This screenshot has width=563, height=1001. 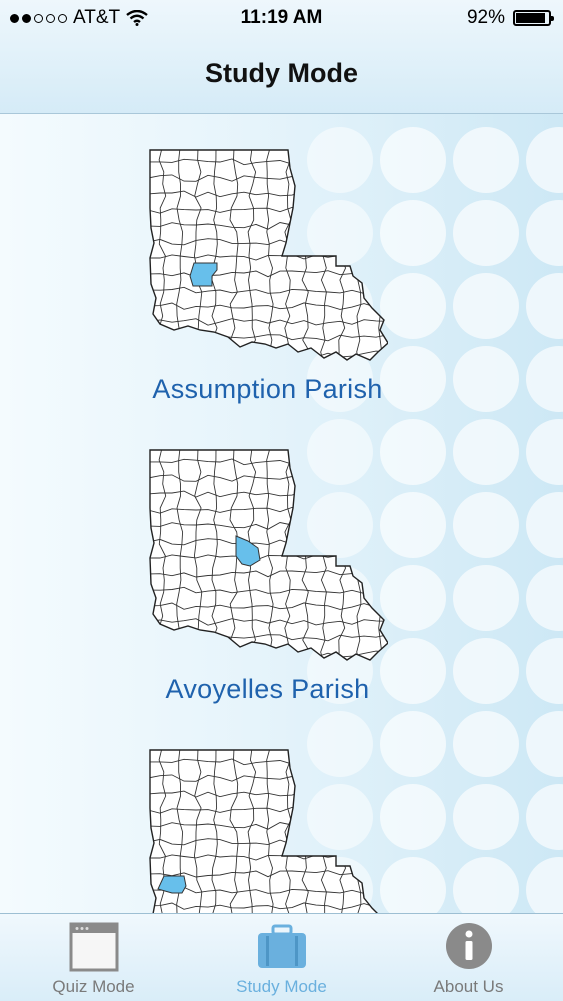 I want to click on info-icon, so click(x=468, y=946).